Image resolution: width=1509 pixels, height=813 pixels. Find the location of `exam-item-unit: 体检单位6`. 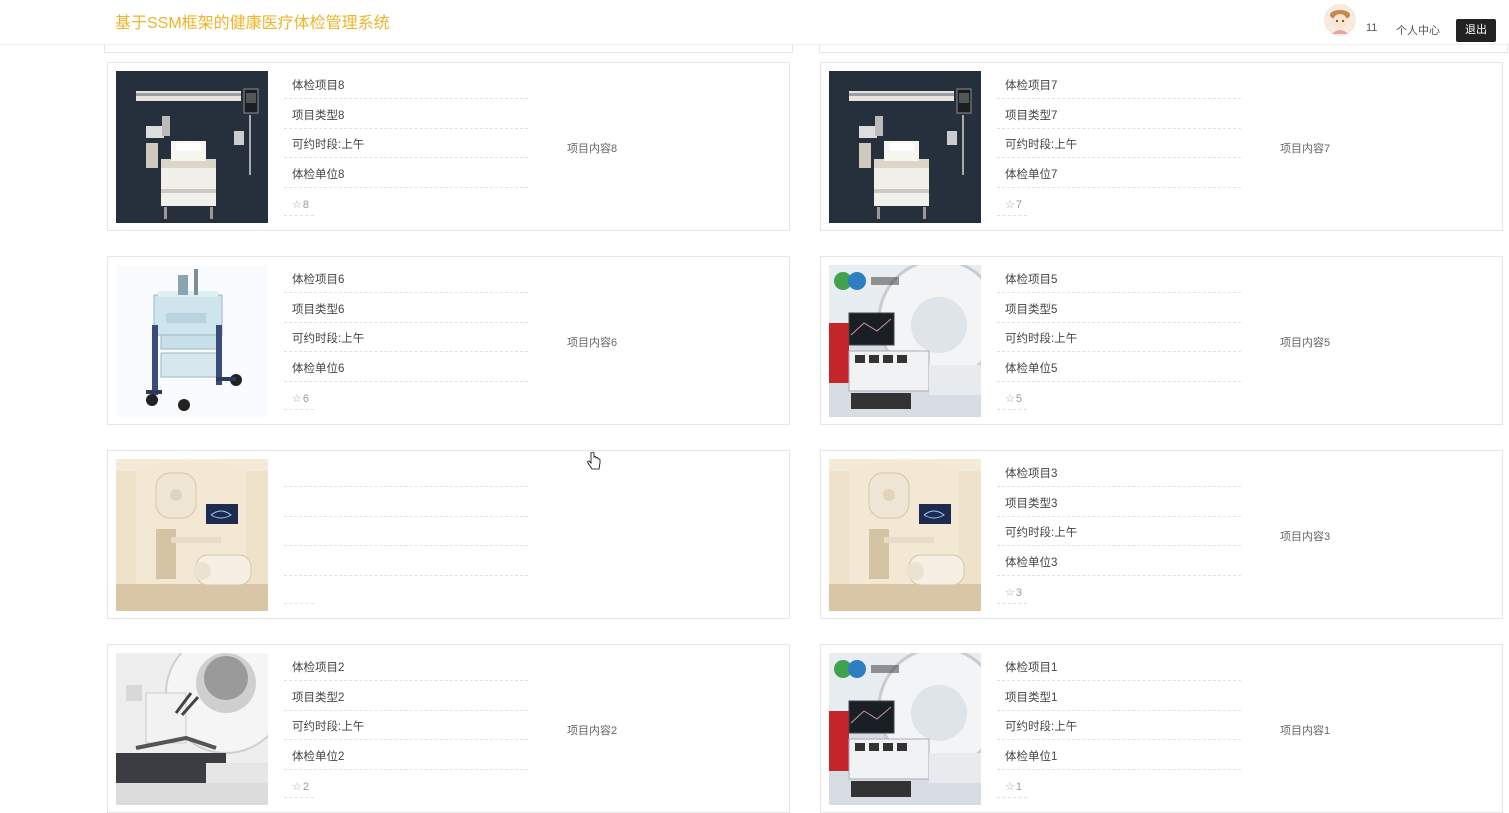

exam-item-unit: 体检单位6 is located at coordinates (406, 369).